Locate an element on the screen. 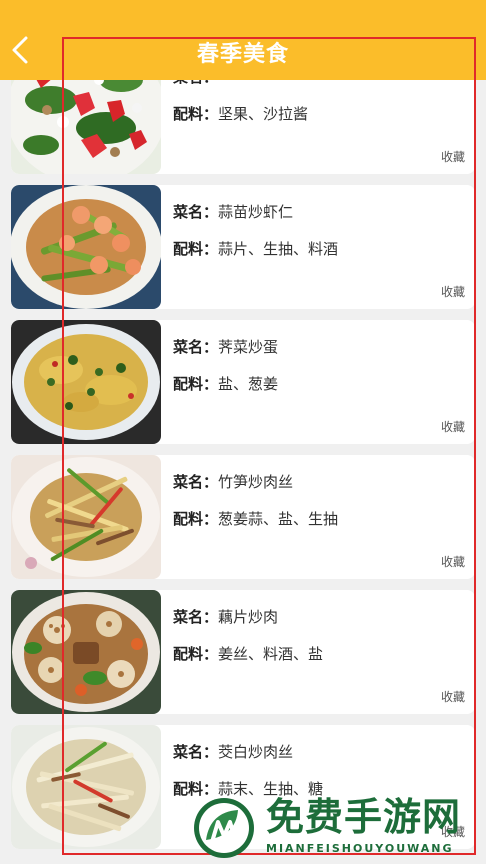 This screenshot has height=864, width=486. recipe-name: 蒜苗炒虾仁 is located at coordinates (256, 212).